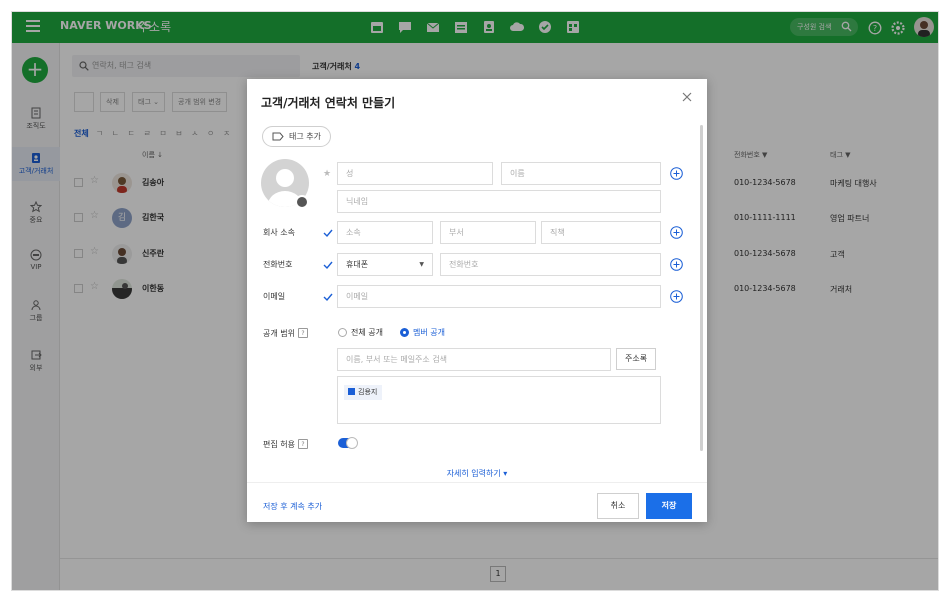  I want to click on address-book-button: 주소록, so click(636, 359).